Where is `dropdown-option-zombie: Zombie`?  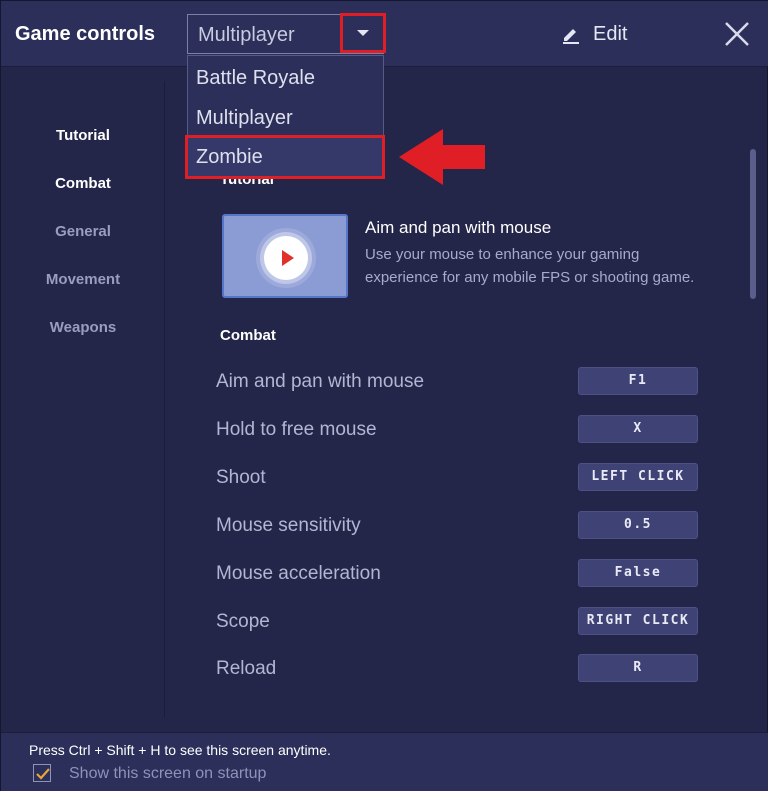 dropdown-option-zombie: Zombie is located at coordinates (285, 157).